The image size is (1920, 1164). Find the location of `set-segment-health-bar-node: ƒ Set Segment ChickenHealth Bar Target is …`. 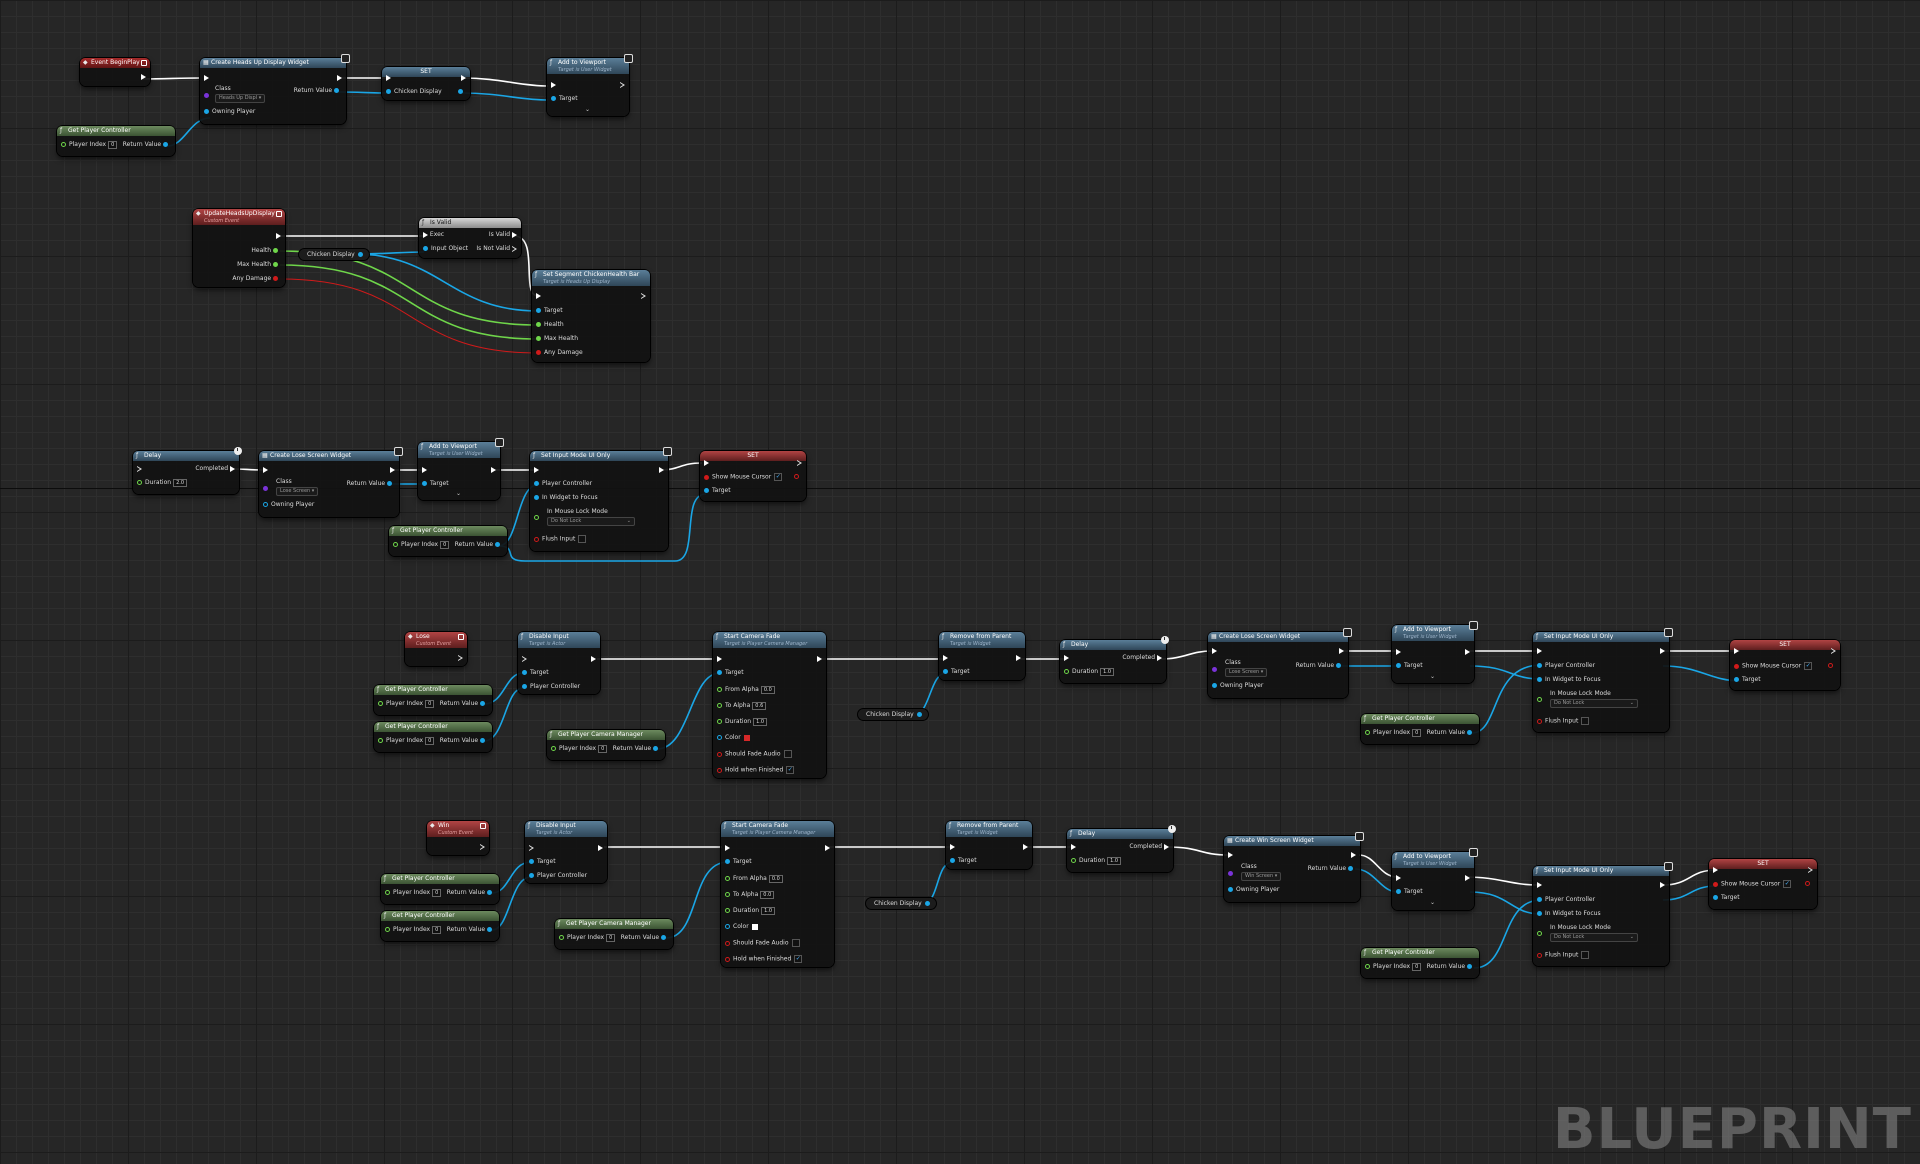

set-segment-health-bar-node: ƒ Set Segment ChickenHealth Bar Target is … is located at coordinates (591, 316).